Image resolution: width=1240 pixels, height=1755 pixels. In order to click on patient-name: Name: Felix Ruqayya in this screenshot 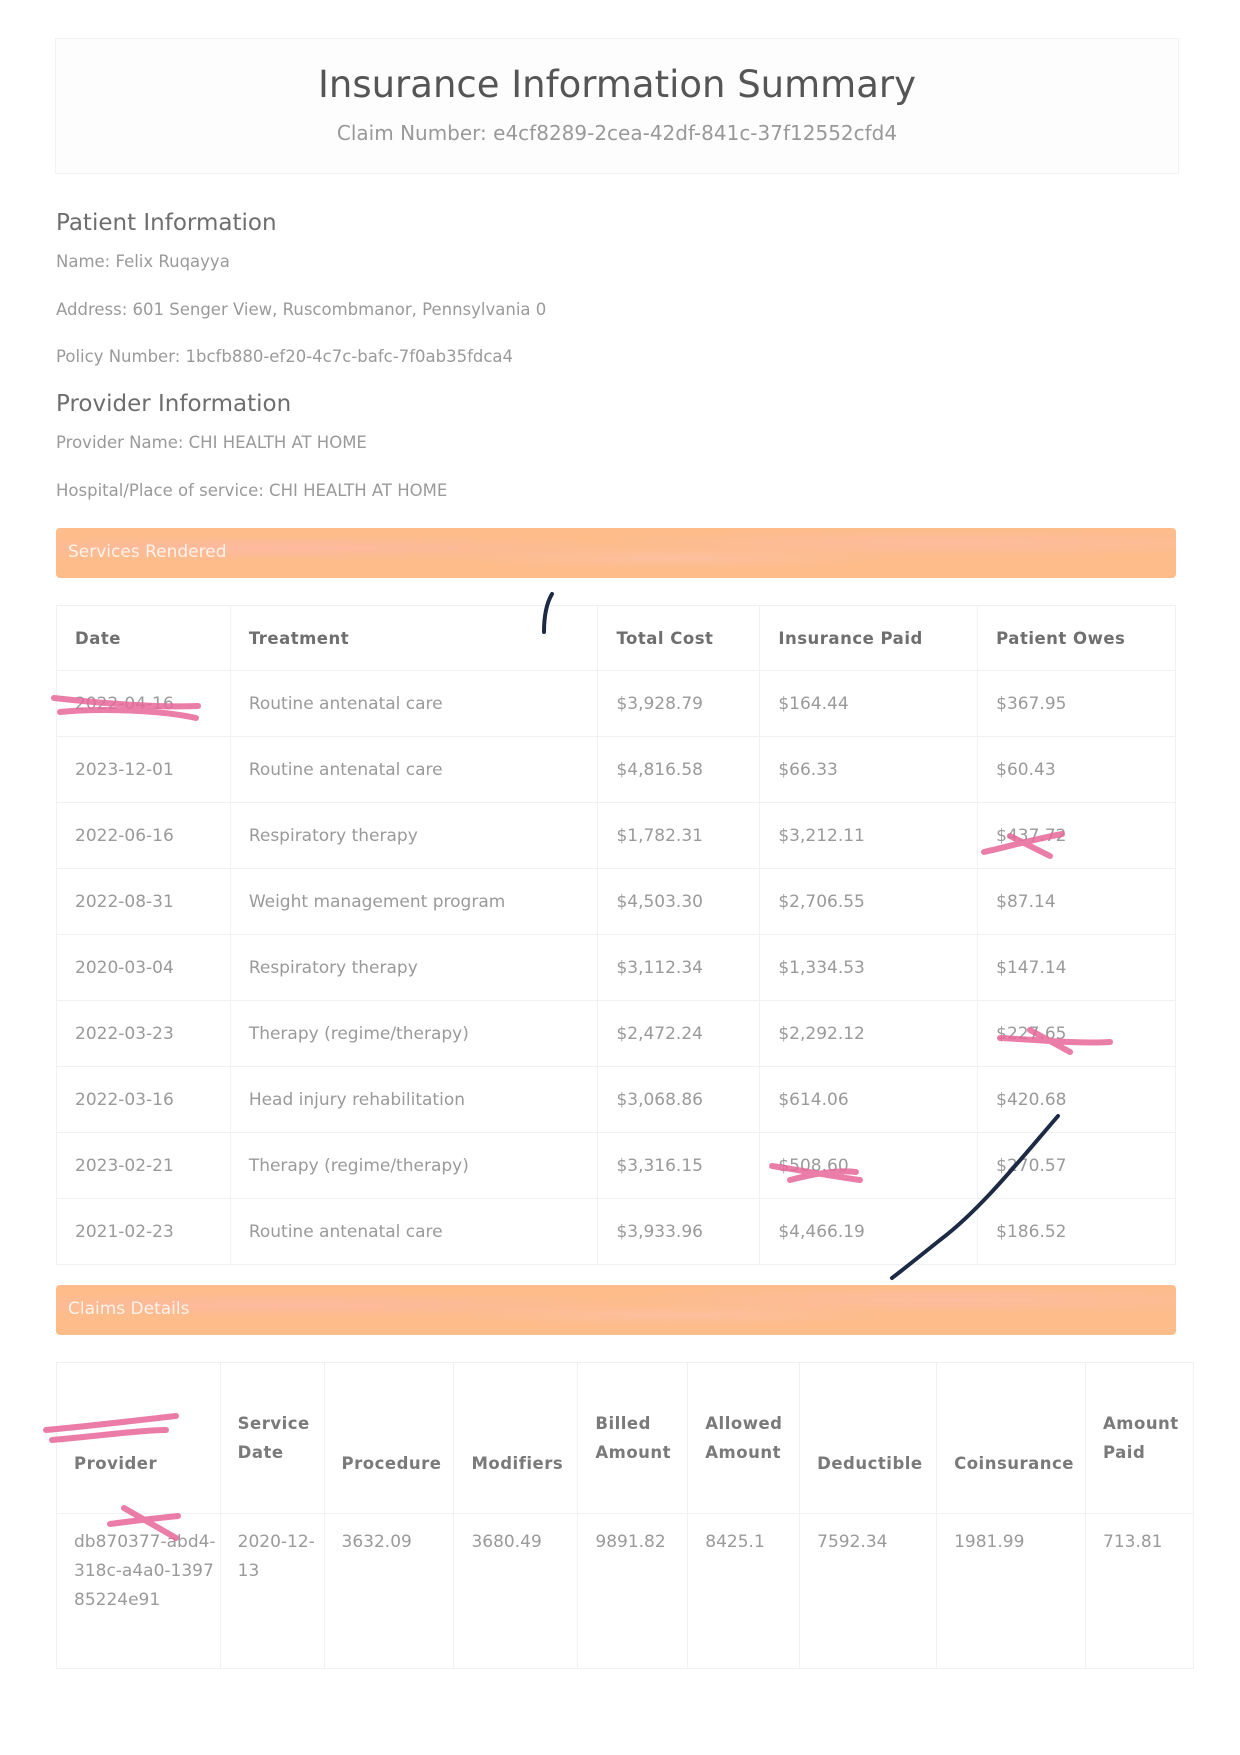, I will do `click(143, 261)`.